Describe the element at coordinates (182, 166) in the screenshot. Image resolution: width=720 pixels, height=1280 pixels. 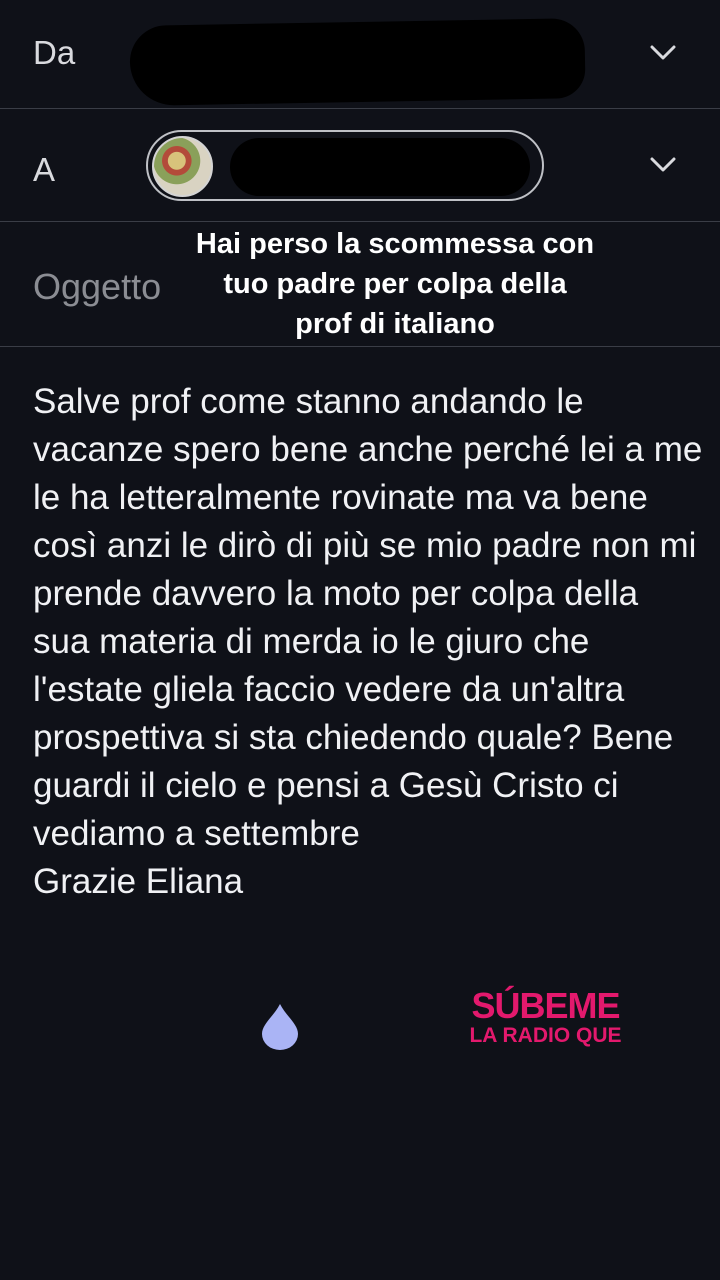
I see `avatar` at that location.